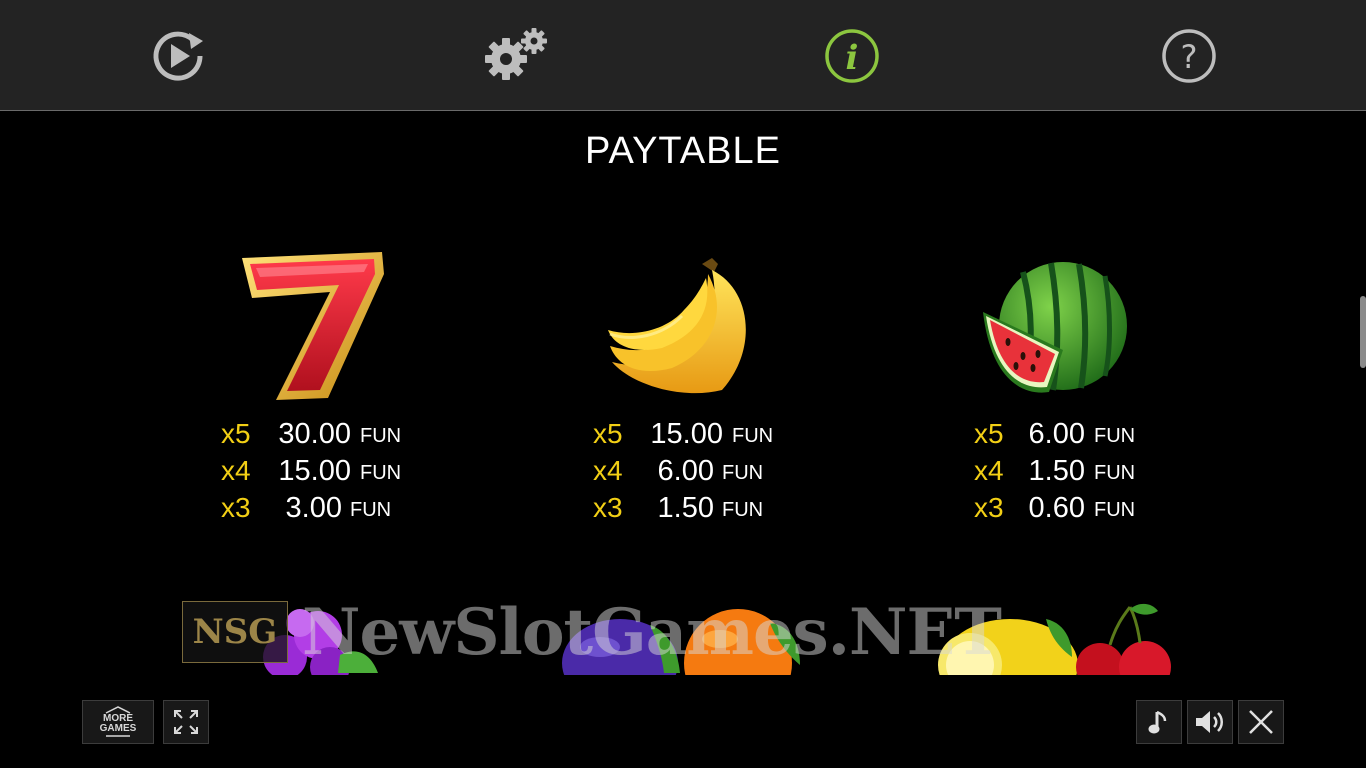  I want to click on svg-text: i, so click(852, 58).